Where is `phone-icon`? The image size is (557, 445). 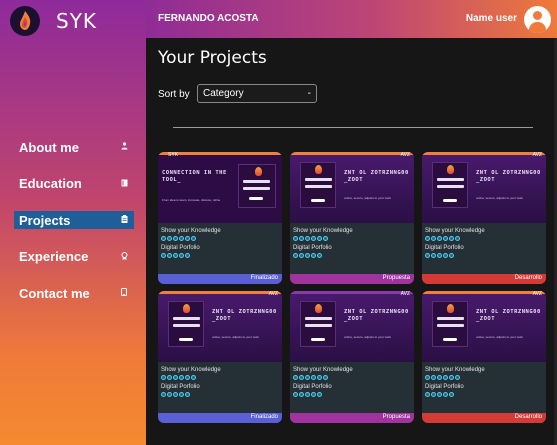 phone-icon is located at coordinates (124, 293).